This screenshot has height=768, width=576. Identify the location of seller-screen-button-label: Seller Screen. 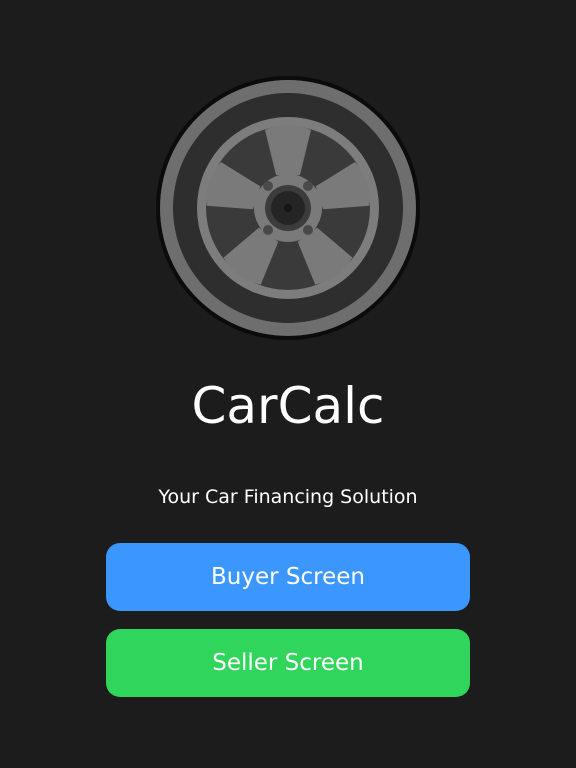
(288, 663).